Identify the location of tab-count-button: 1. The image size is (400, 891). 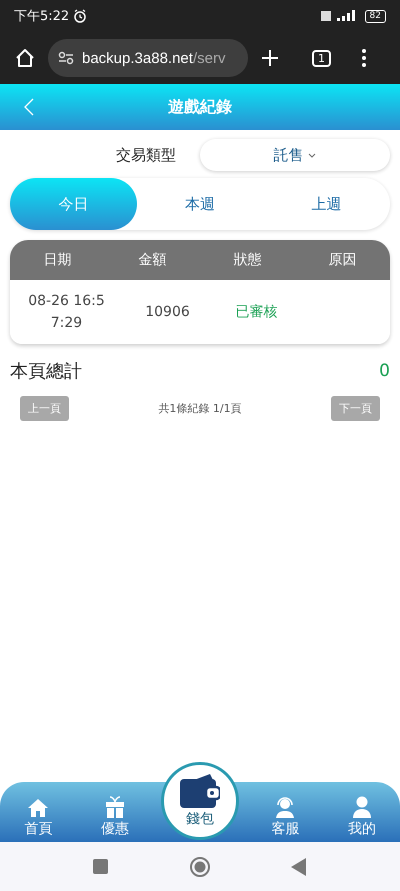
(321, 58).